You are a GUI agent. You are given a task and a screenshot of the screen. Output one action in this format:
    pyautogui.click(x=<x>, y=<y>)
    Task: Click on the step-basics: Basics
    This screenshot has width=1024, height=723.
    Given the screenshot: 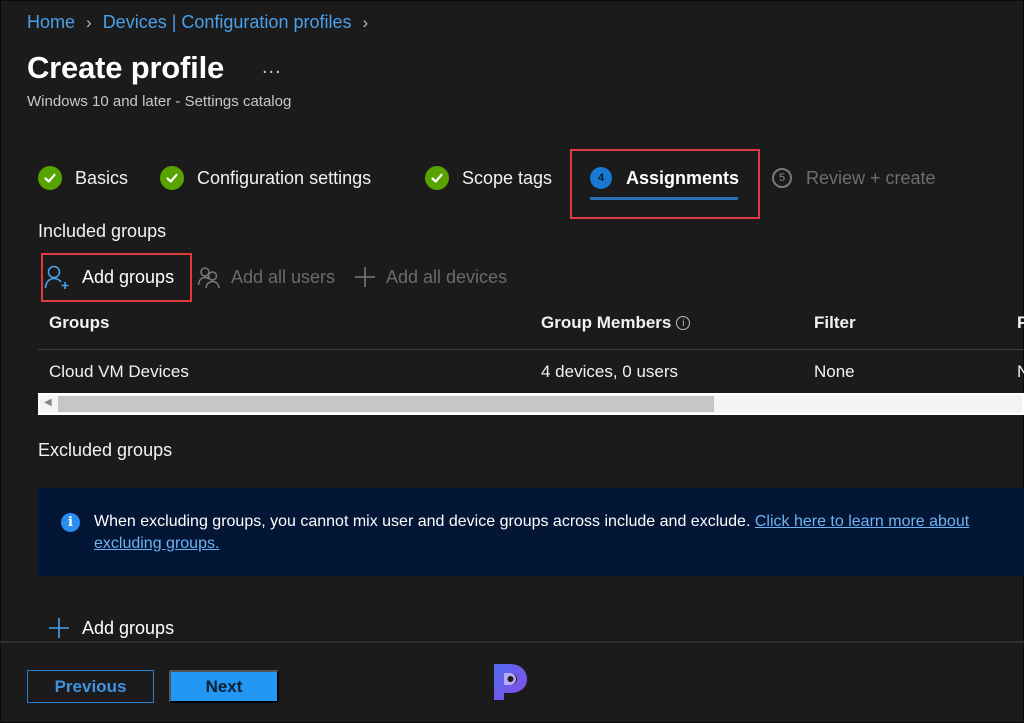 What is the action you would take?
    pyautogui.click(x=83, y=178)
    